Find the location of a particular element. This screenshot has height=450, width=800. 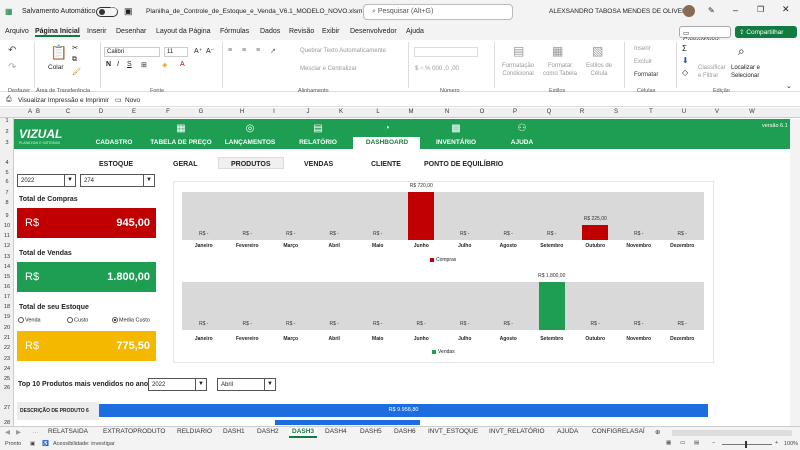

sheet-tab: INVT_ESTOQUE is located at coordinates (453, 431).